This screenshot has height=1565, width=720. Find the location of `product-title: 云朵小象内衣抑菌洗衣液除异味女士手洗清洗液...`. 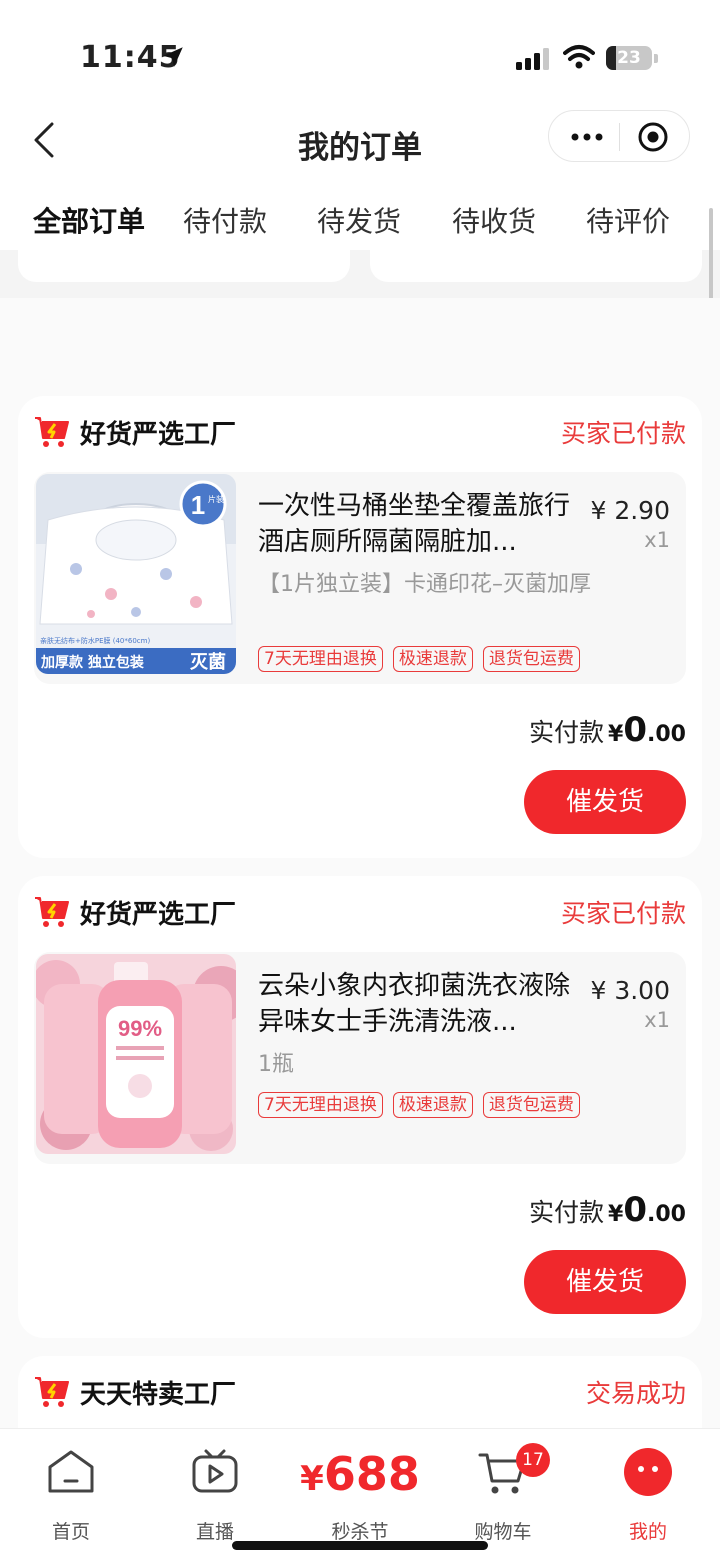

product-title: 云朵小象内衣抑菌洗衣液除异味女士手洗清洗液... is located at coordinates (414, 1004).